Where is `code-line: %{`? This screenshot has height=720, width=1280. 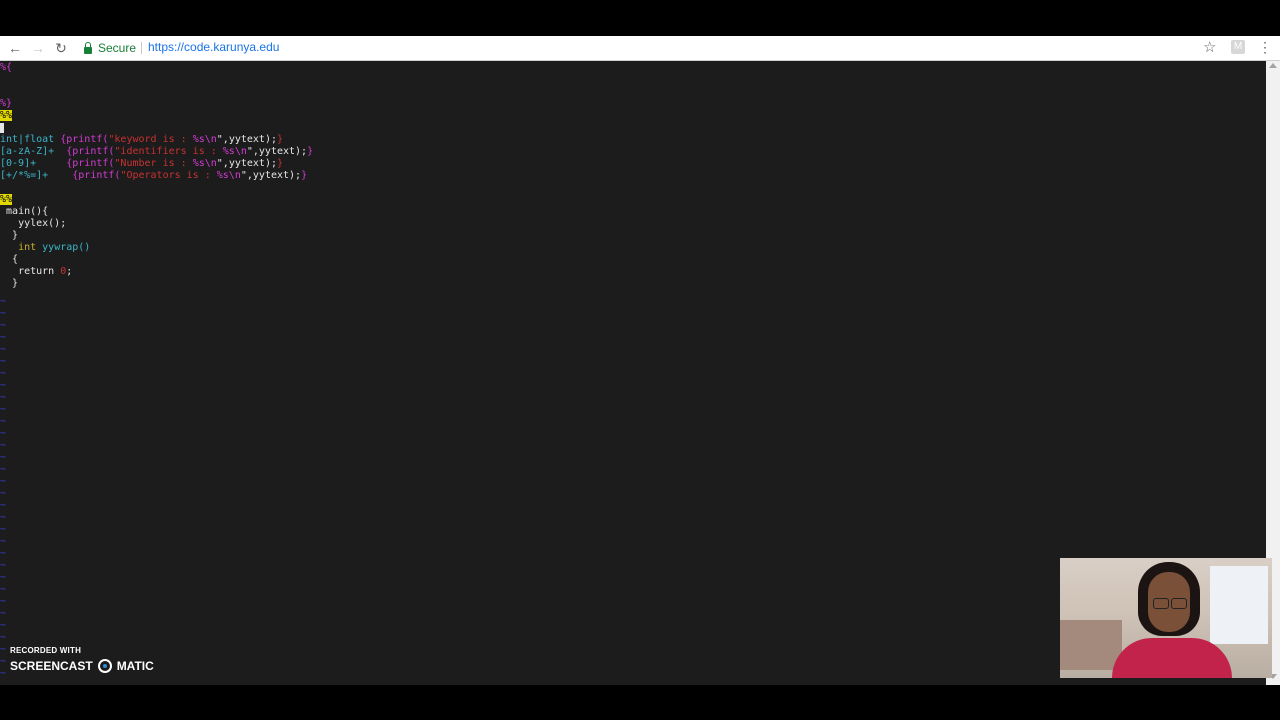 code-line: %{ is located at coordinates (6, 68).